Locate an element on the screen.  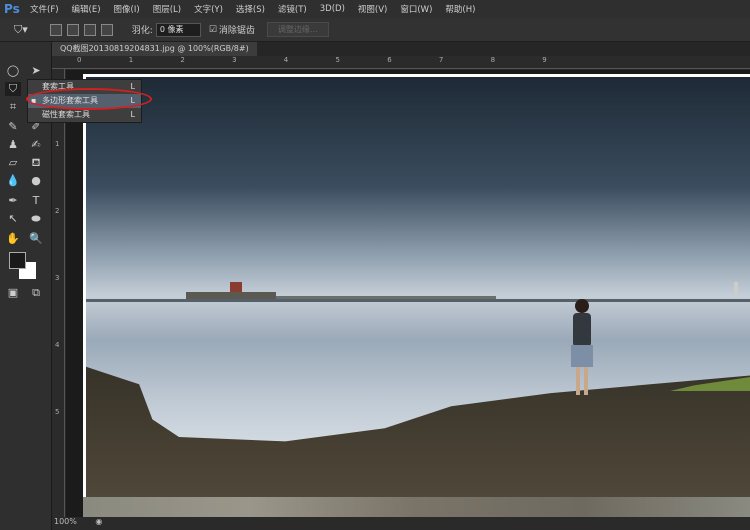
shortcut: L is located at coordinates (132, 114).